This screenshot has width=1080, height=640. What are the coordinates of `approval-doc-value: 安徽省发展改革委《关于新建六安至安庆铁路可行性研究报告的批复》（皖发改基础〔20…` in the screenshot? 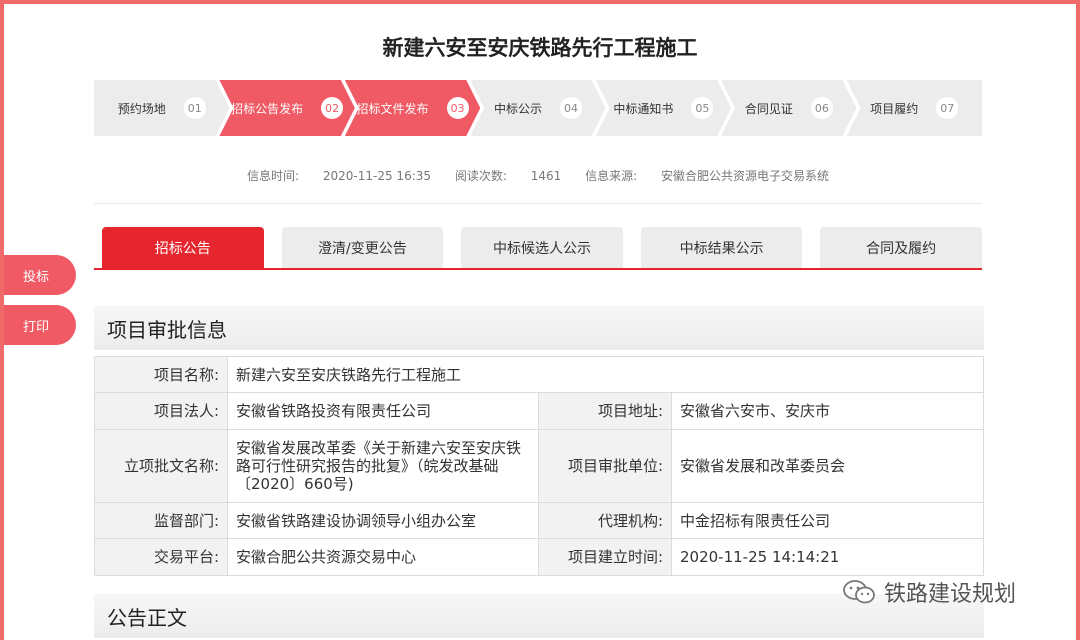 It's located at (383, 466).